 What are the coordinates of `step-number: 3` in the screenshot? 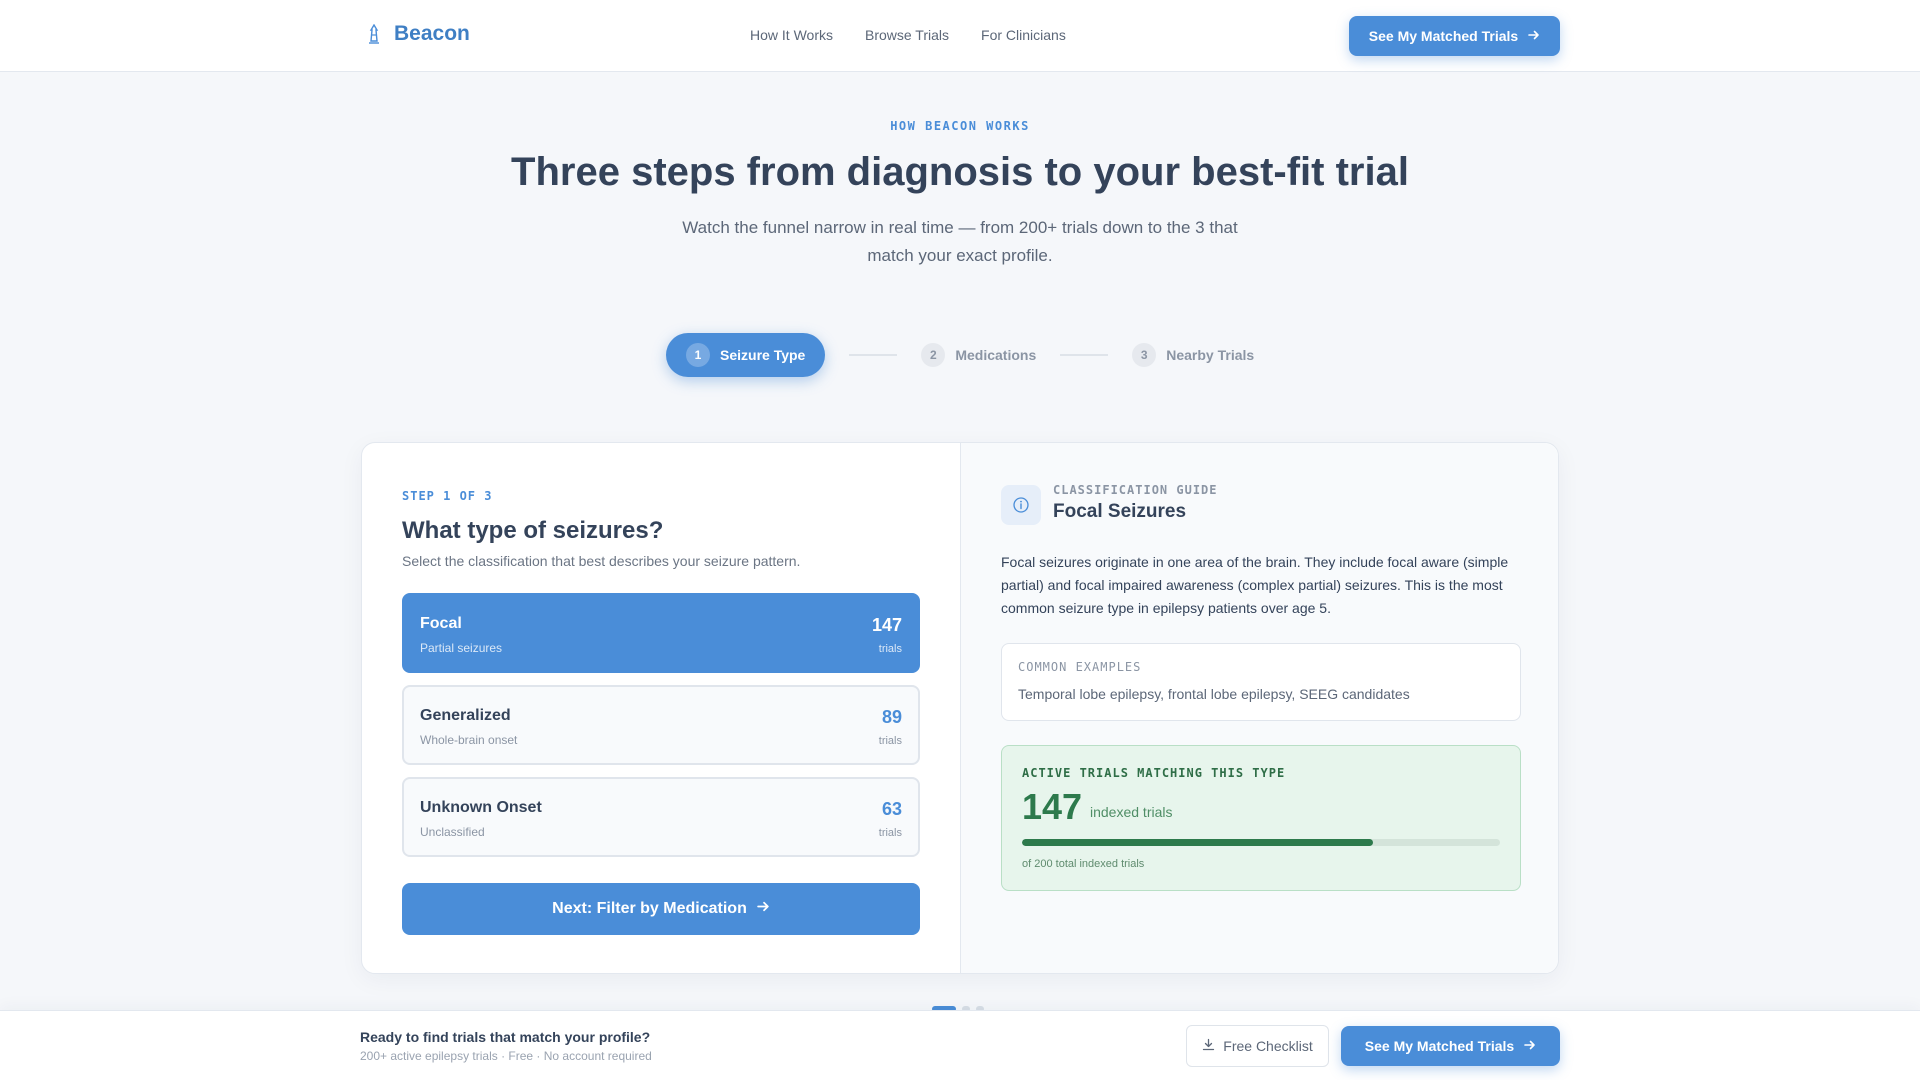 It's located at (1144, 355).